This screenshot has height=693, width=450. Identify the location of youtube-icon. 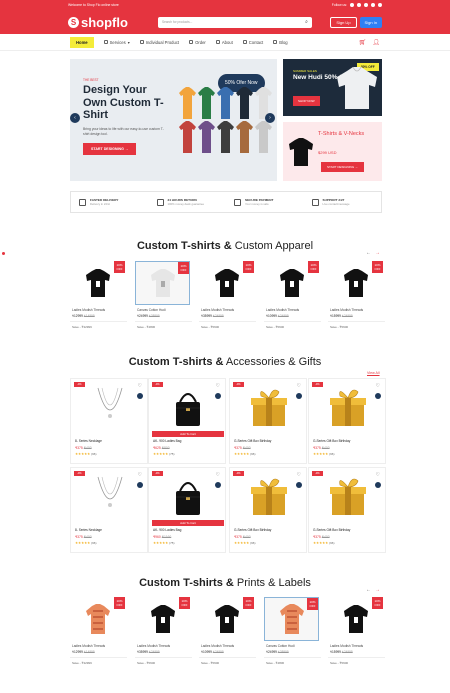
(373, 5).